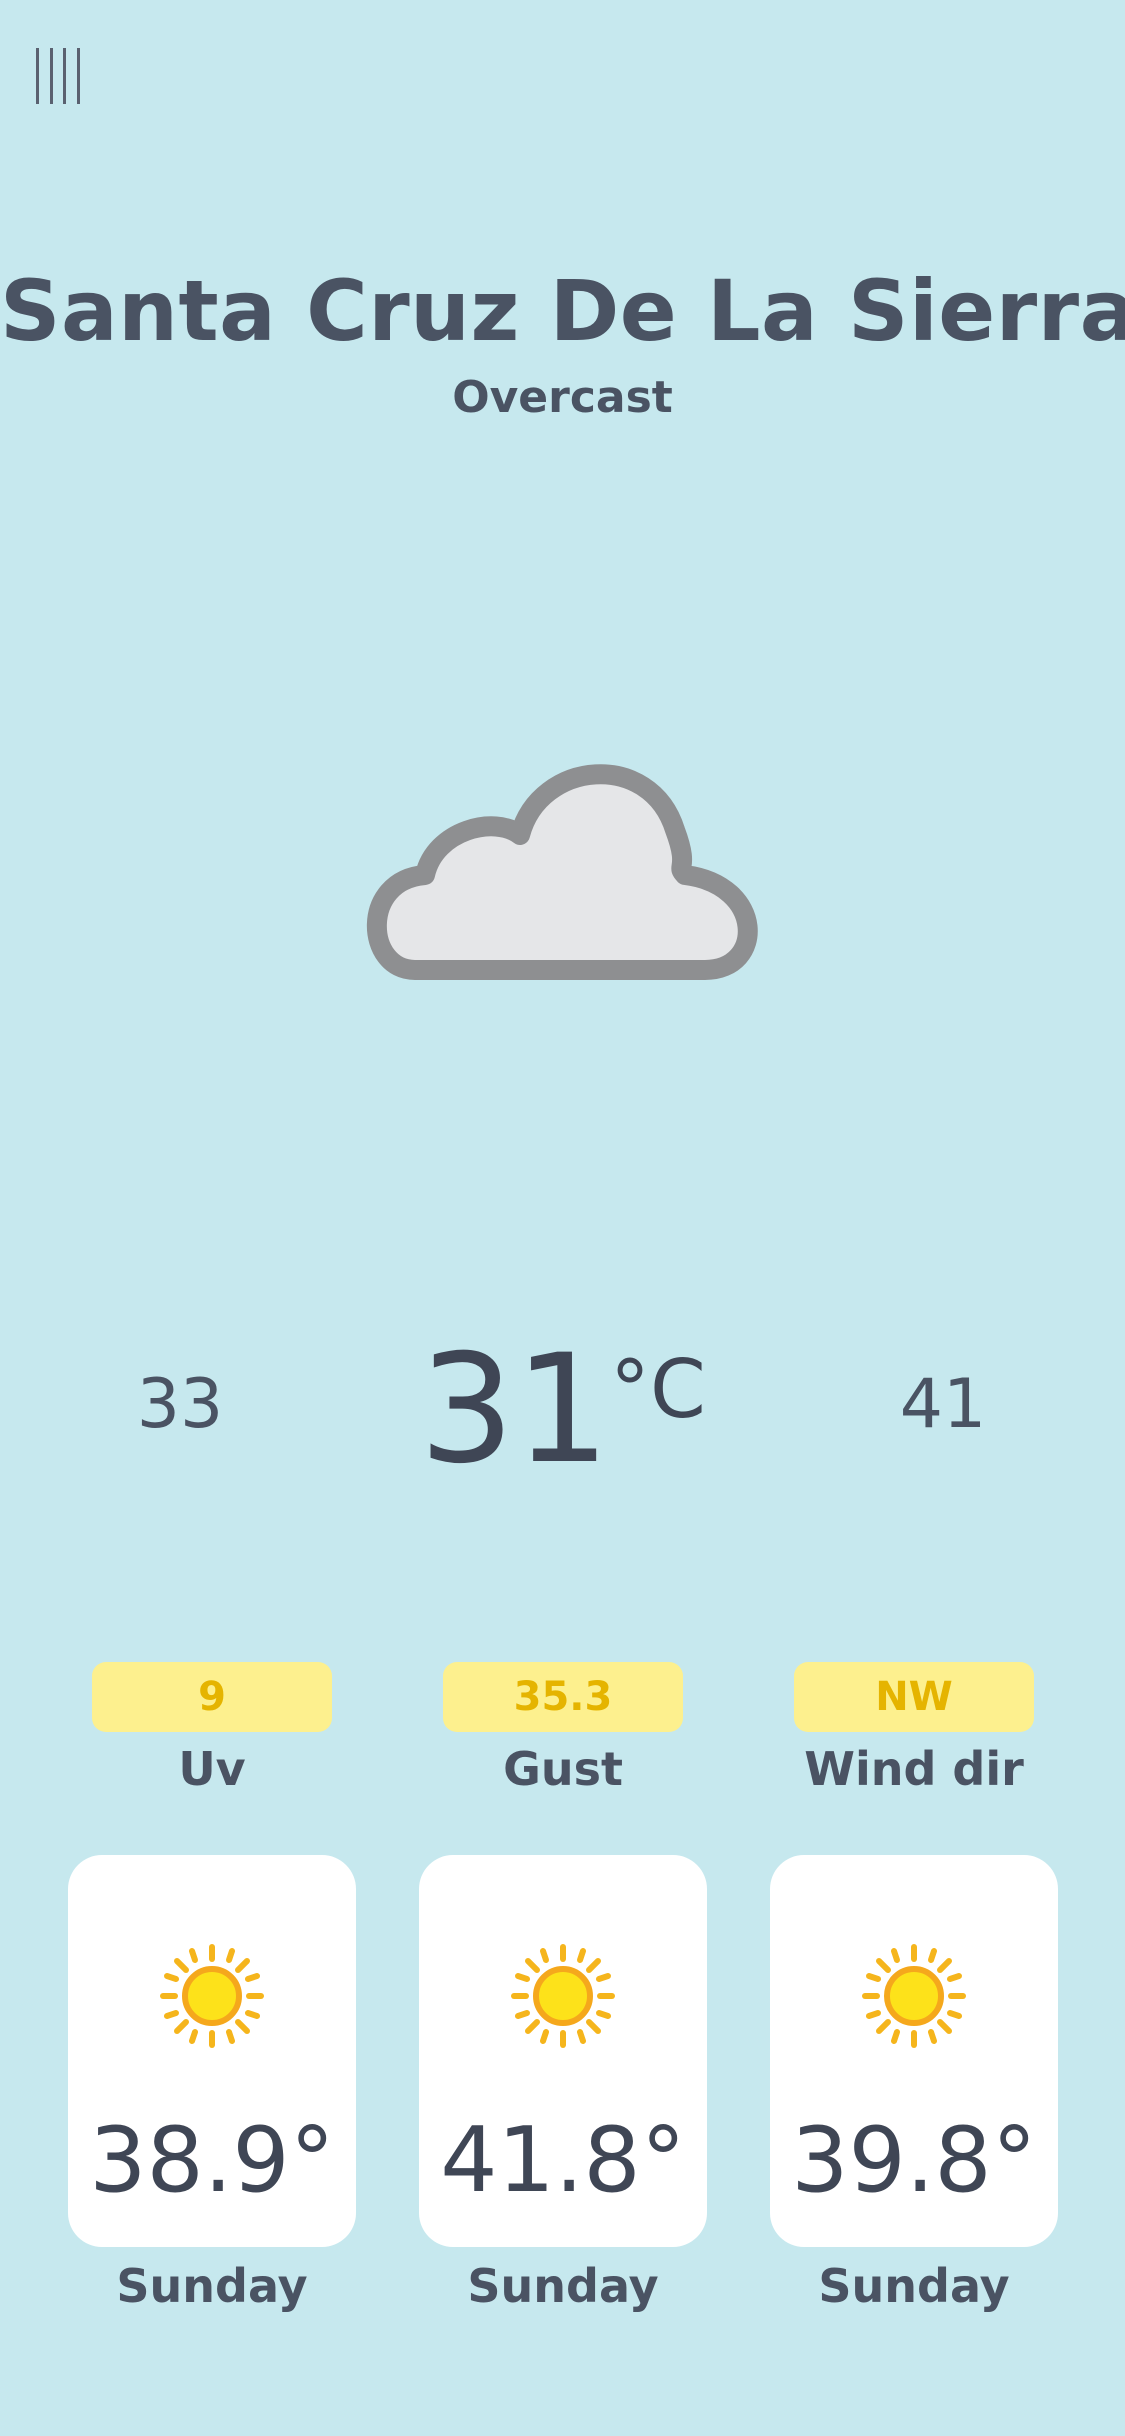  Describe the element at coordinates (943, 1404) in the screenshot. I see `temp-max: 41` at that location.